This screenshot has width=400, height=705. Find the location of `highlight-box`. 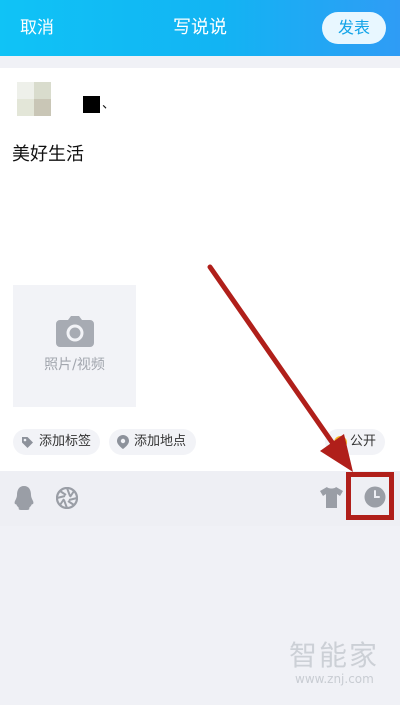

highlight-box is located at coordinates (370, 496).